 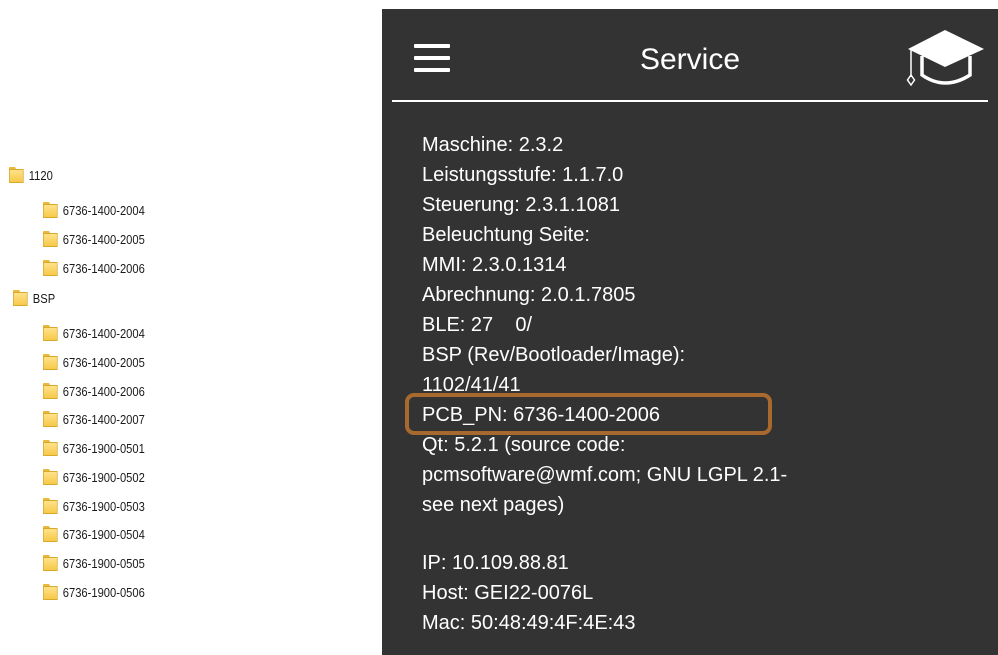 I want to click on folder-1120: 1120, so click(x=31, y=175).